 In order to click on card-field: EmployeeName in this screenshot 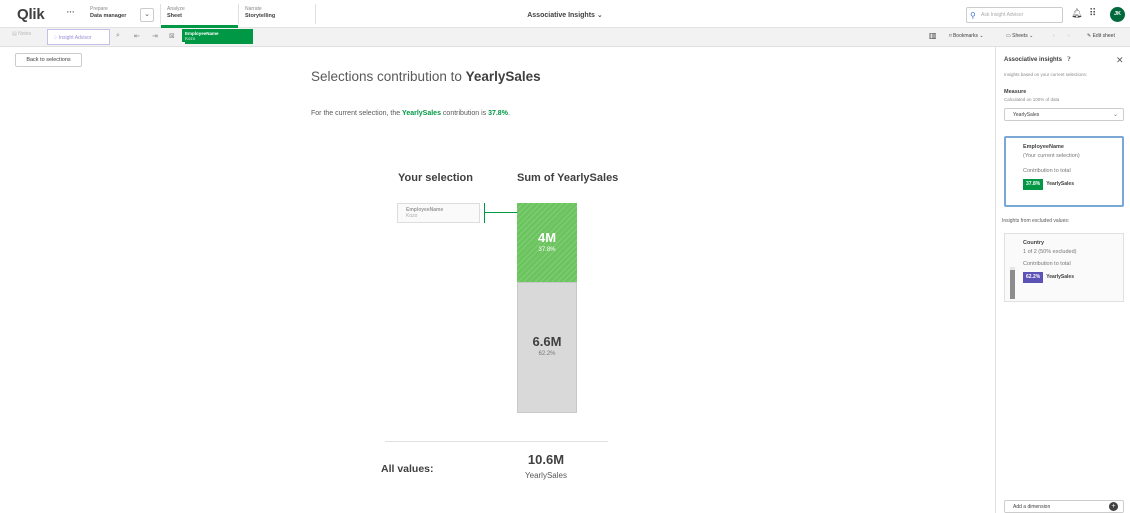, I will do `click(1043, 147)`.